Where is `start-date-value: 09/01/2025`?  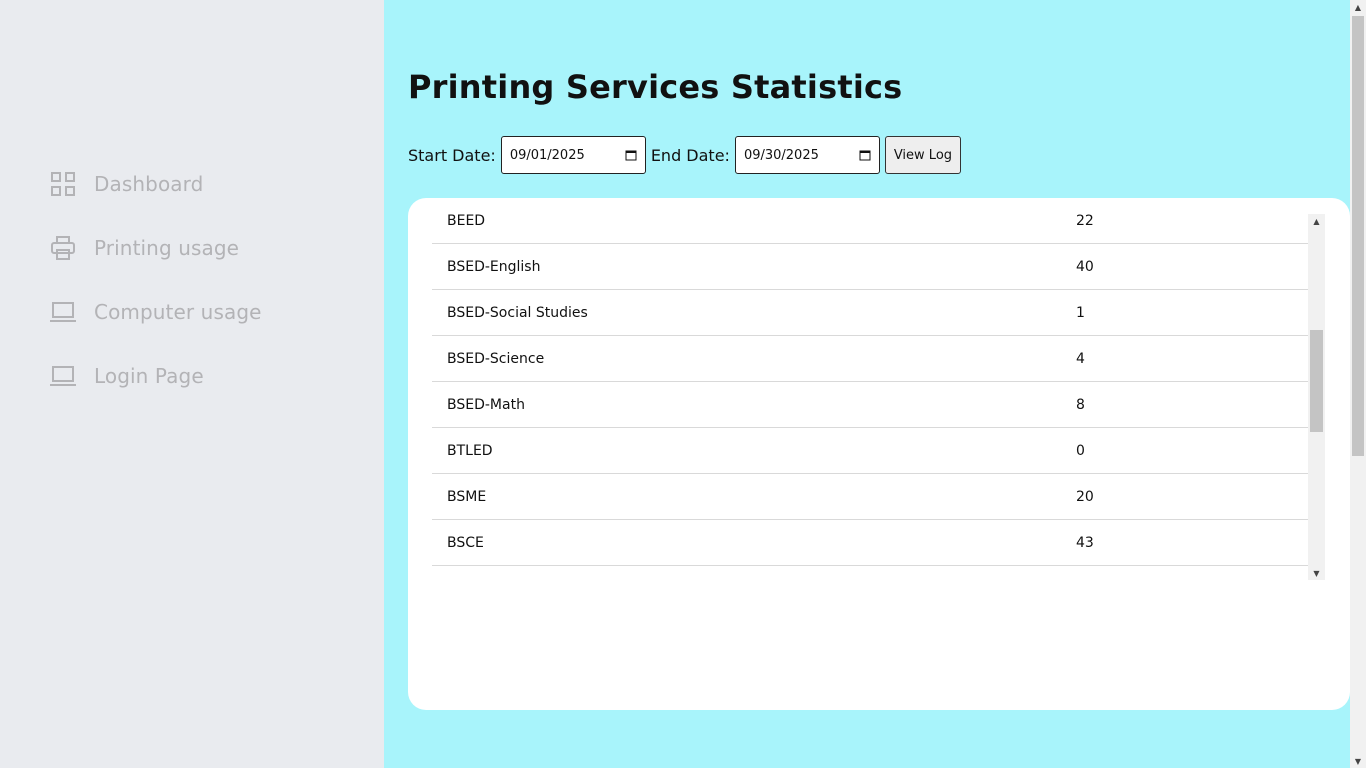
start-date-value: 09/01/2025 is located at coordinates (547, 155).